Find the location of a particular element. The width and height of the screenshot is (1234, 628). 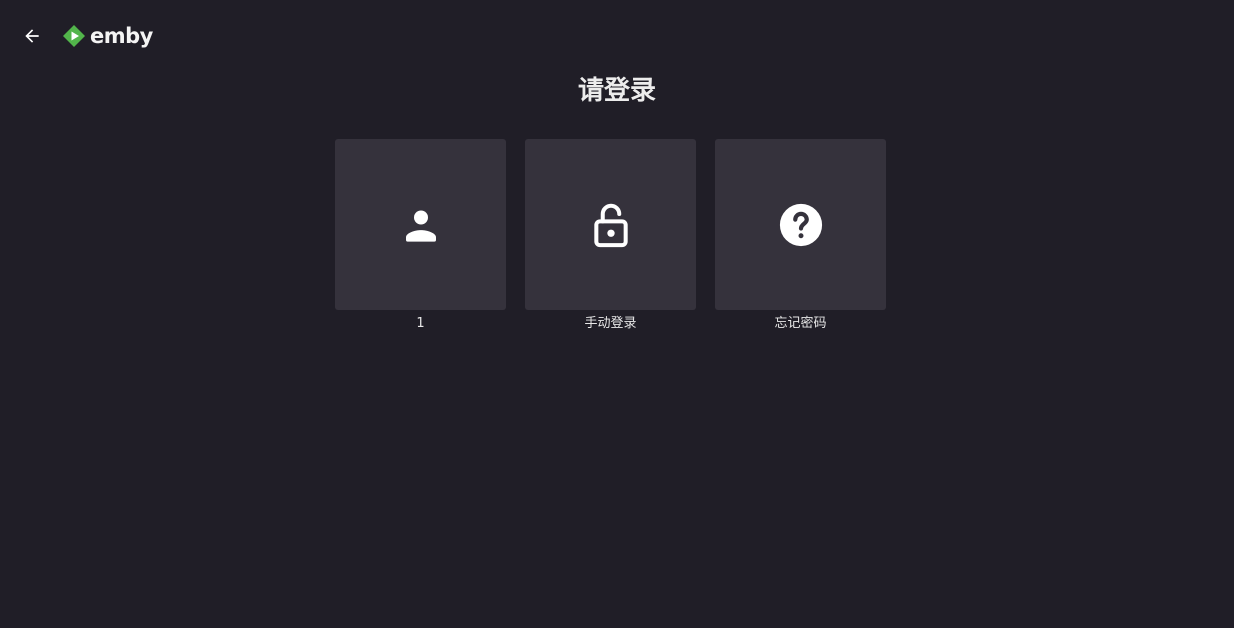

forgot-password-card-box is located at coordinates (800, 224).